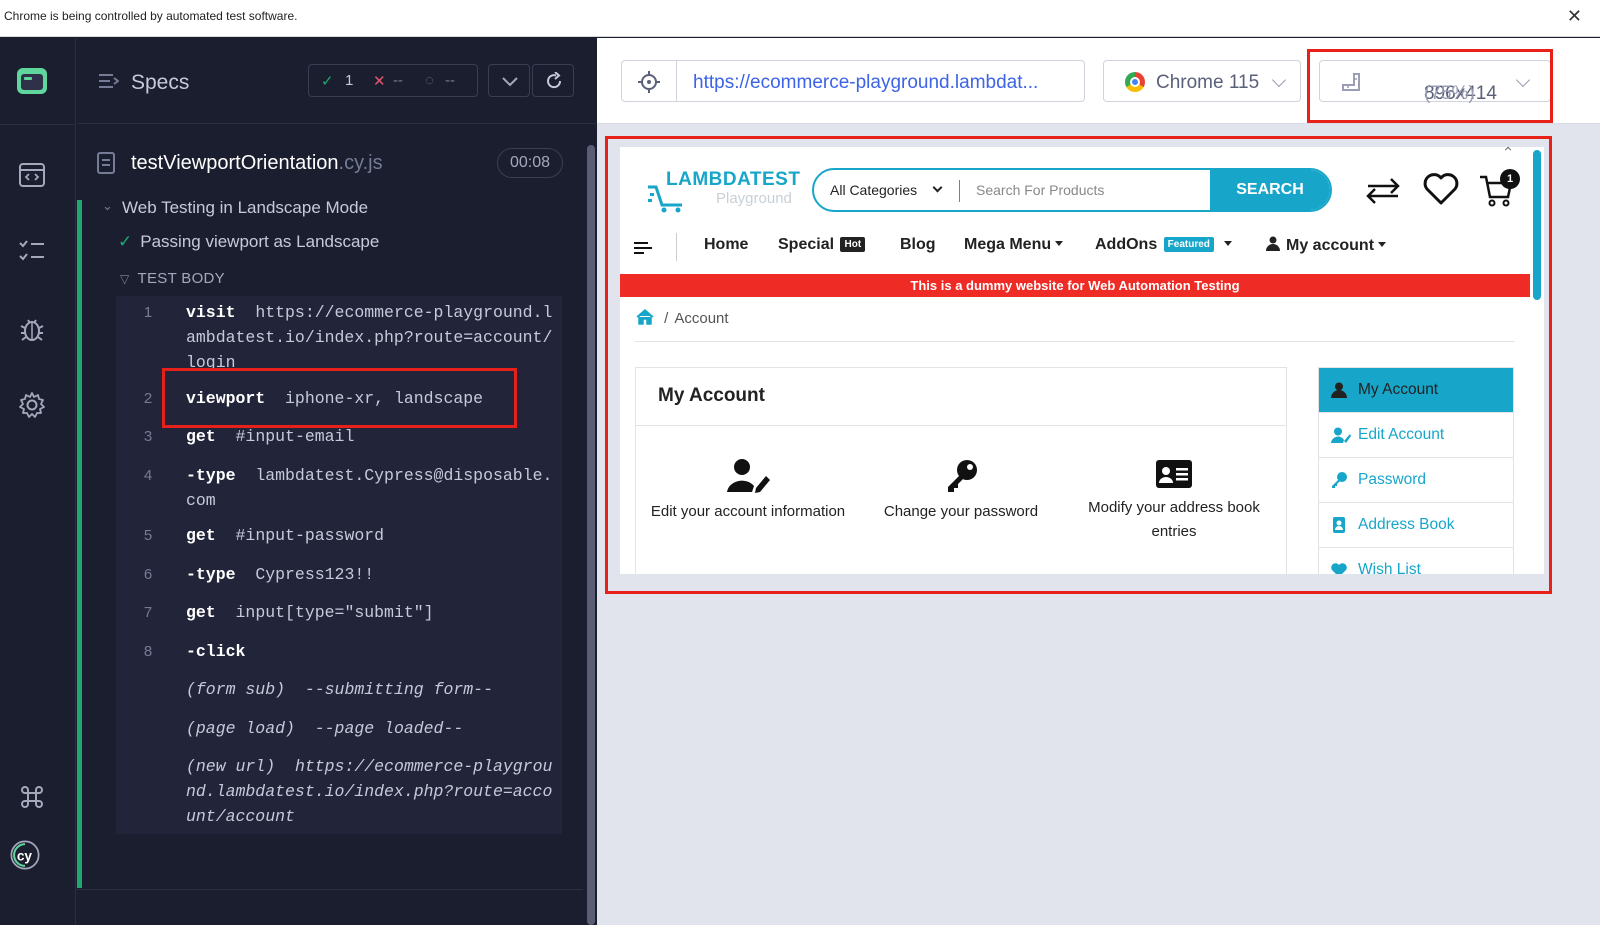  Describe the element at coordinates (591, 535) in the screenshot. I see `specs-scrollbar` at that location.